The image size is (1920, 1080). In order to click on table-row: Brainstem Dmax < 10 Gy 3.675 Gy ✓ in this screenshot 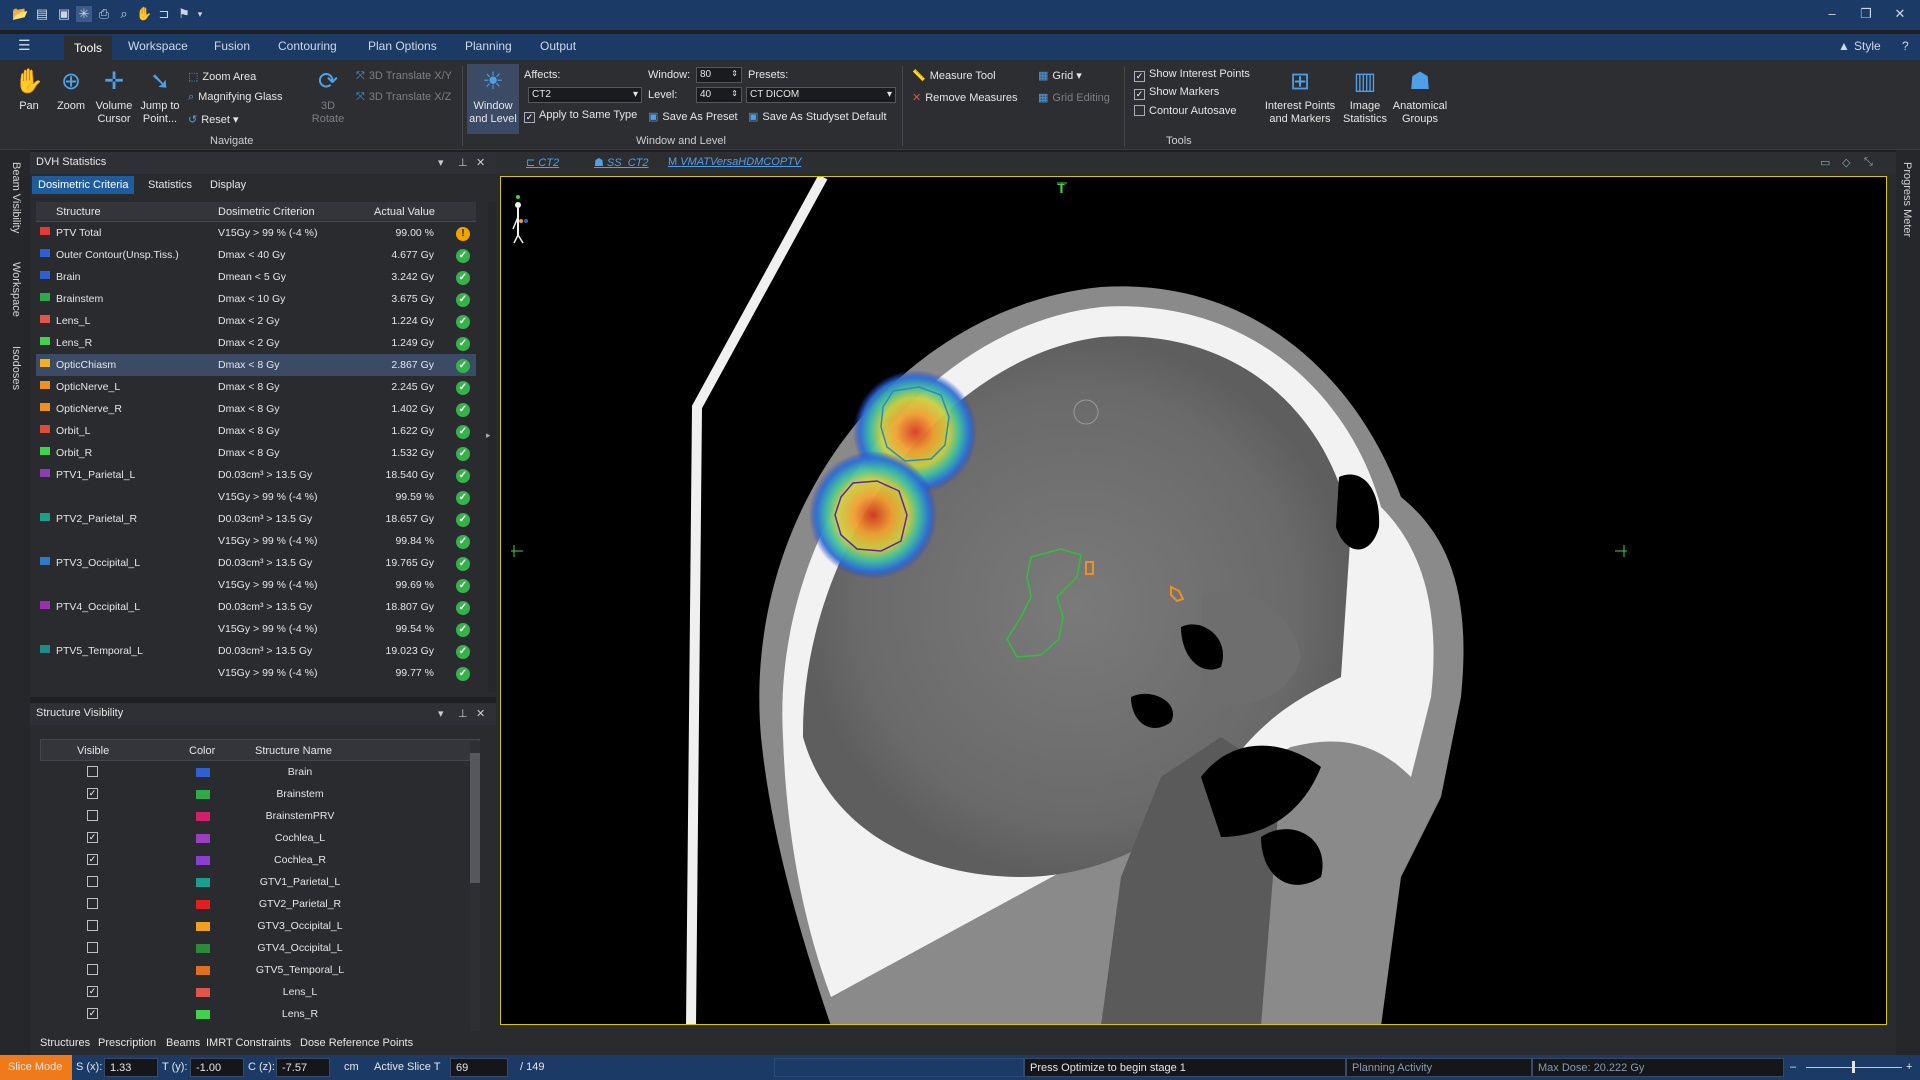, I will do `click(256, 299)`.